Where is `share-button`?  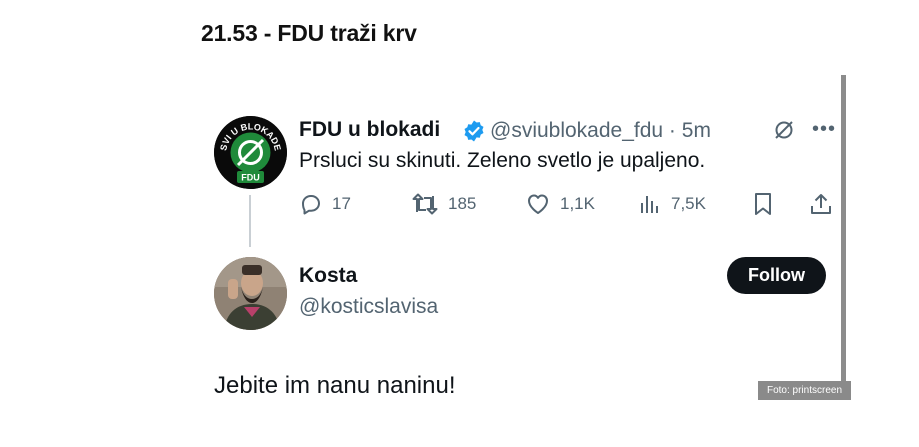 share-button is located at coordinates (821, 204).